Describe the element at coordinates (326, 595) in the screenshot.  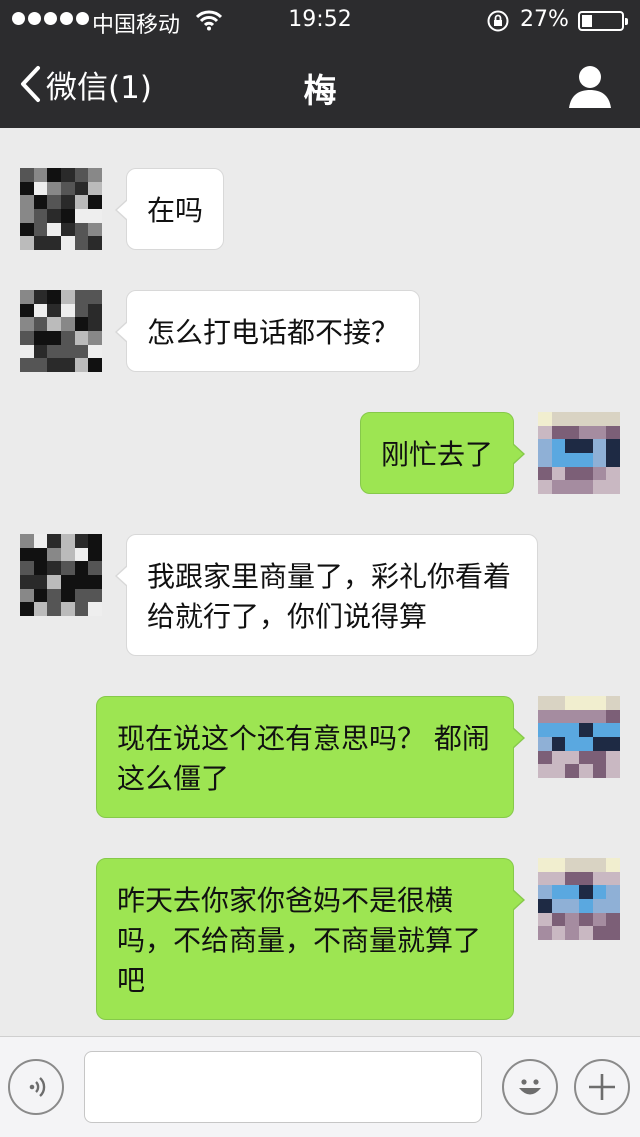
I see `message-bubble-incoming: 我跟家里商量了，彩礼你看着给就行了，你们说得算` at that location.